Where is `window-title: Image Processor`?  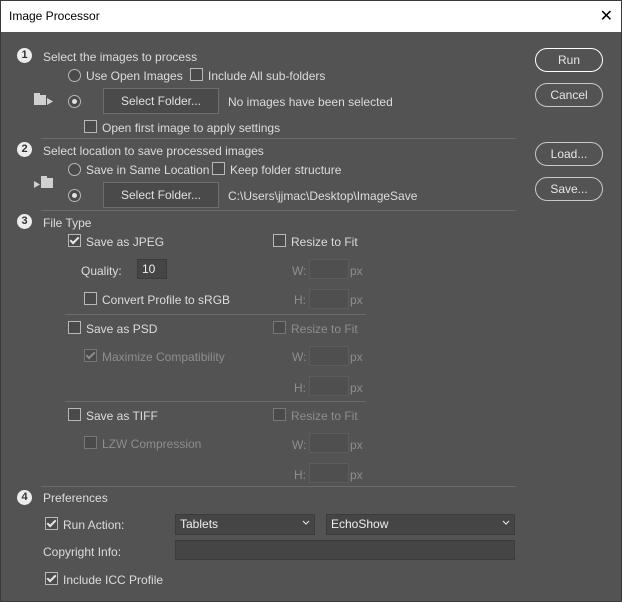
window-title: Image Processor is located at coordinates (54, 16).